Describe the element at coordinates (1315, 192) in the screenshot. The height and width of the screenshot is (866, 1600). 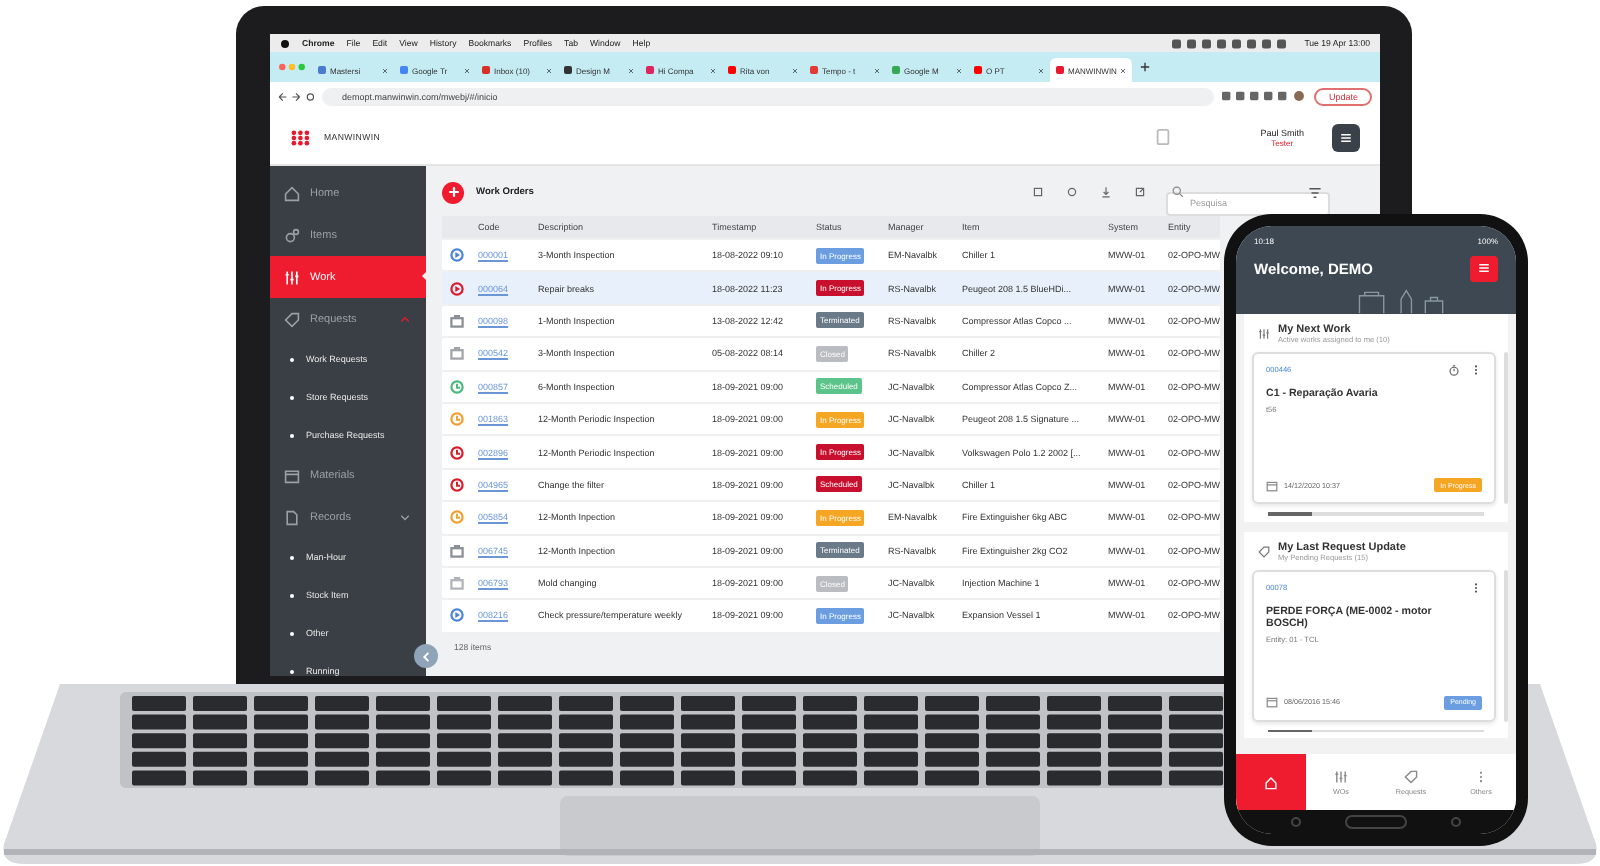
I see `filter-icon` at that location.